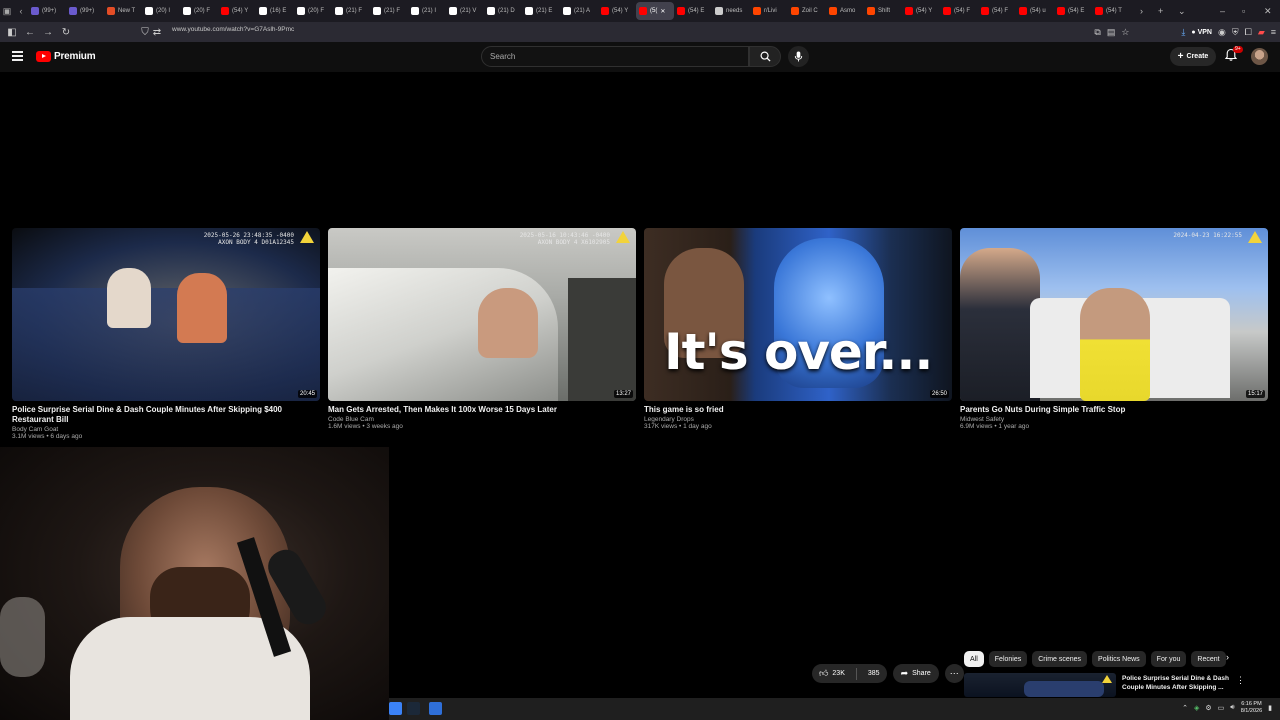  I want to click on avatar, so click(1259, 56).